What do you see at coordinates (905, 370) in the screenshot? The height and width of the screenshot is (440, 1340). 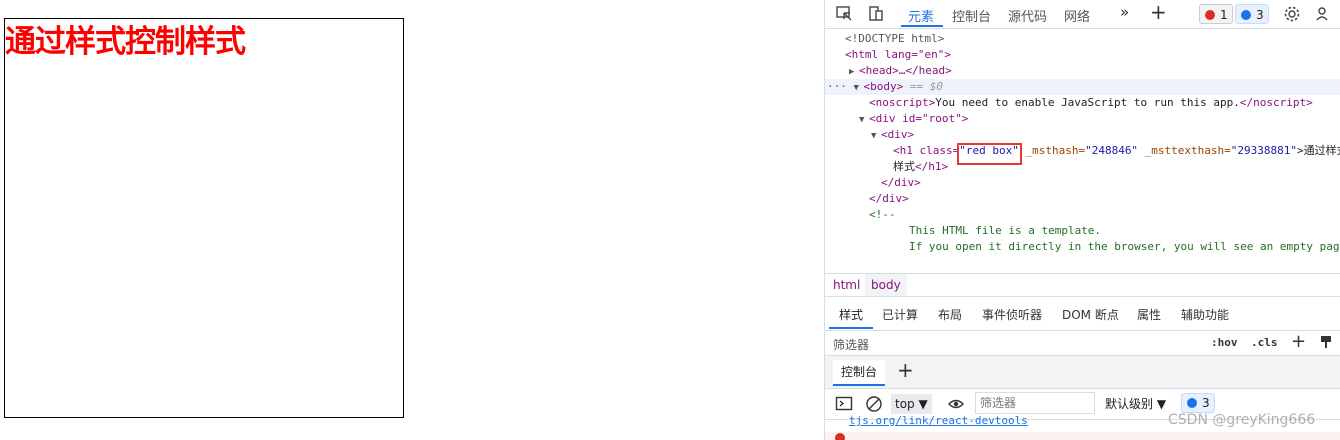 I see `add-drawer-tab-icon: +` at bounding box center [905, 370].